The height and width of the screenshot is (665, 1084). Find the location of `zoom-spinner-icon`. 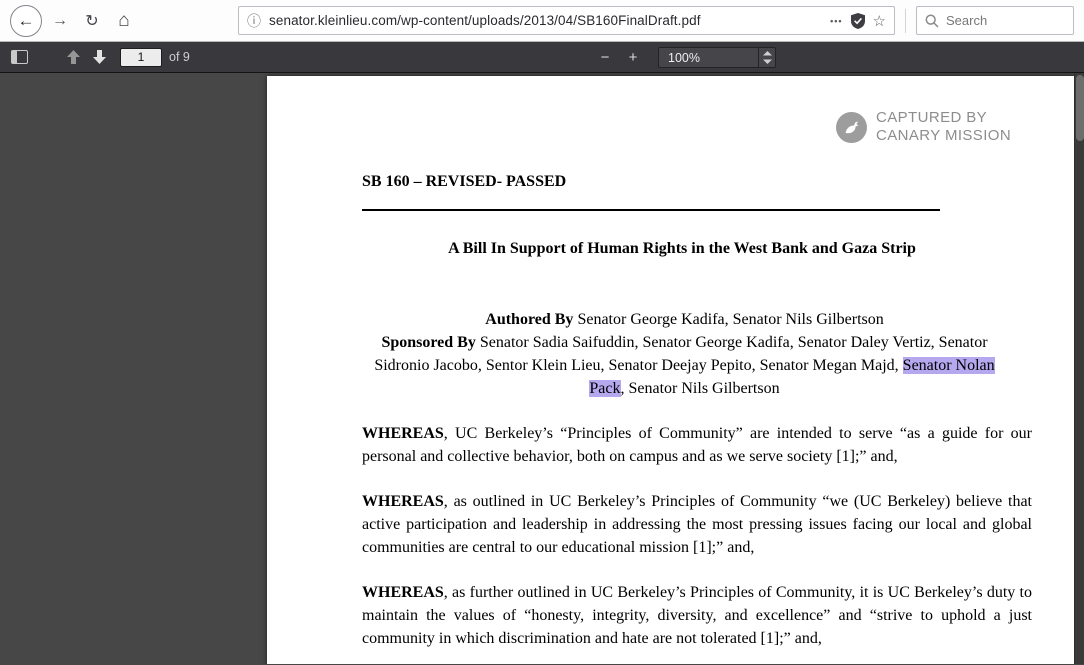

zoom-spinner-icon is located at coordinates (766, 57).